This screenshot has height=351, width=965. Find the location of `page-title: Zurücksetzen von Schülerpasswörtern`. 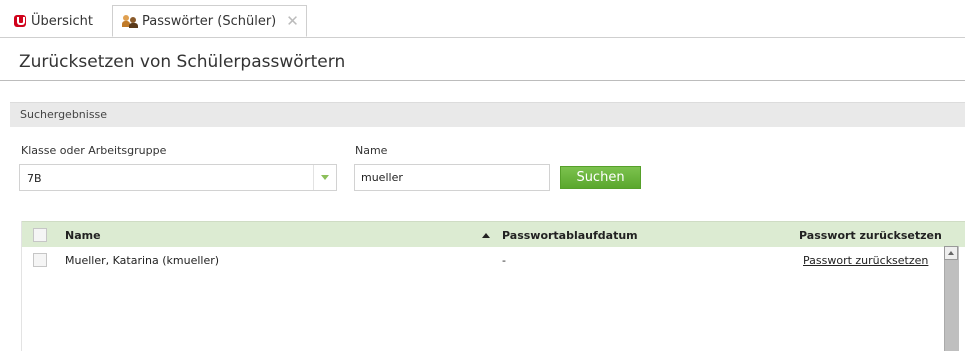

page-title: Zurücksetzen von Schülerpasswörtern is located at coordinates (182, 62).